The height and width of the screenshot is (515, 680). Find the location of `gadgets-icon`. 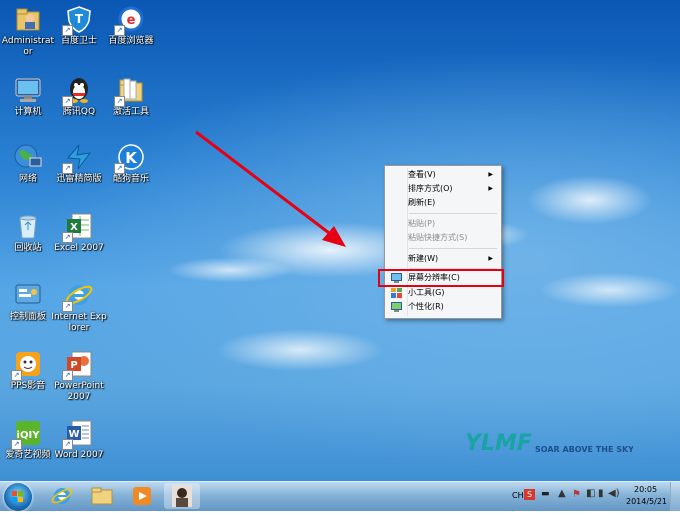

gadgets-icon is located at coordinates (396, 293).